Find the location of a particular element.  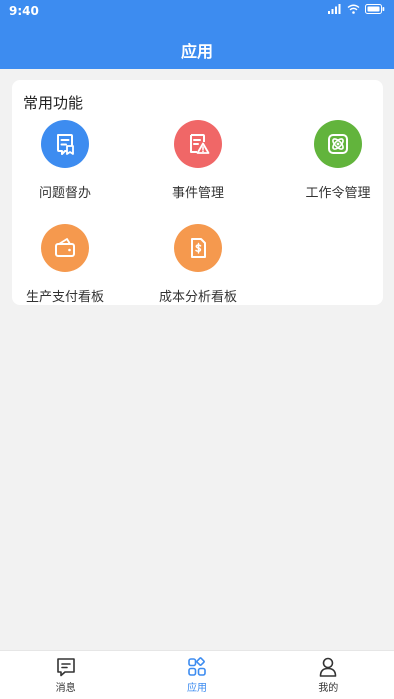

warning-document-icon is located at coordinates (198, 144).